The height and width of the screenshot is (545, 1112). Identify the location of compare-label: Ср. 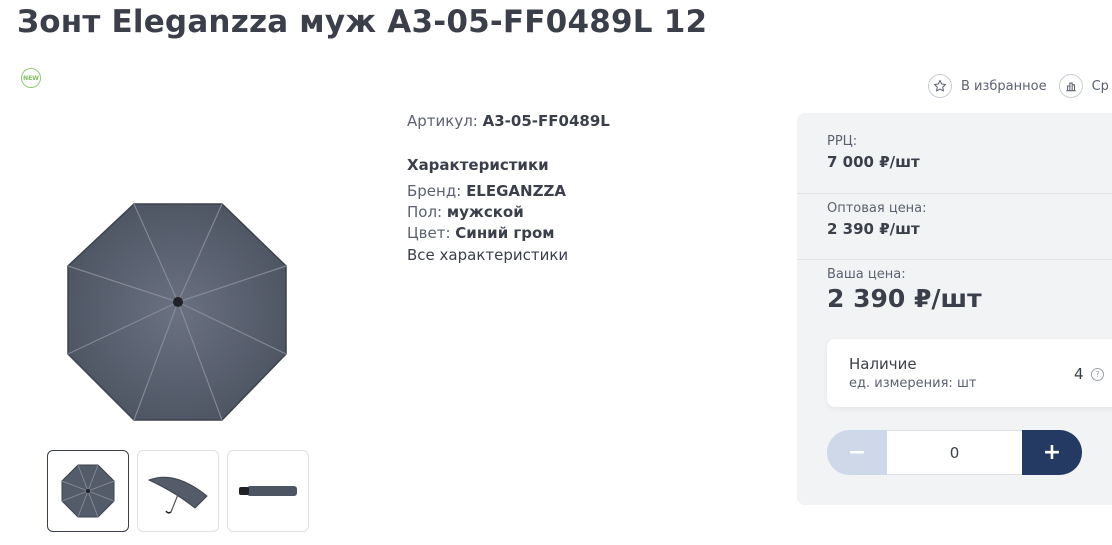
(1100, 86).